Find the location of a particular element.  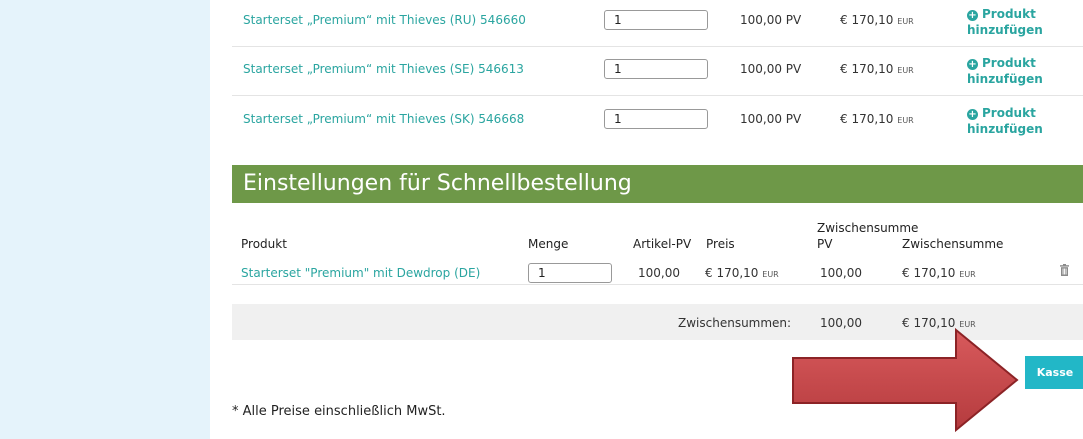

quick-order-quantity-input is located at coordinates (570, 273).